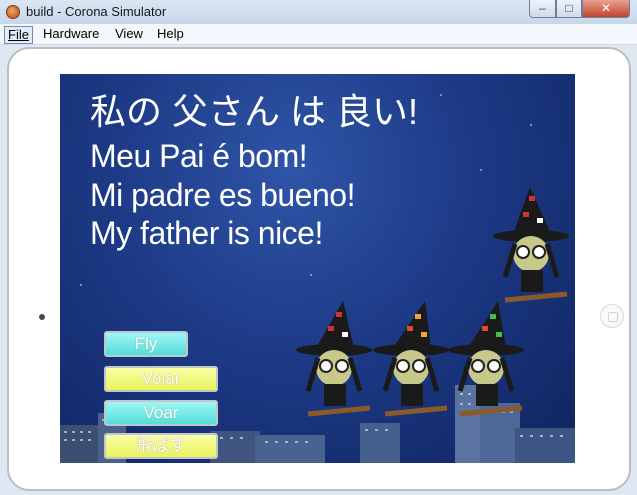 This screenshot has width=637, height=495. What do you see at coordinates (13, 12) in the screenshot?
I see `corona-app-icon` at bounding box center [13, 12].